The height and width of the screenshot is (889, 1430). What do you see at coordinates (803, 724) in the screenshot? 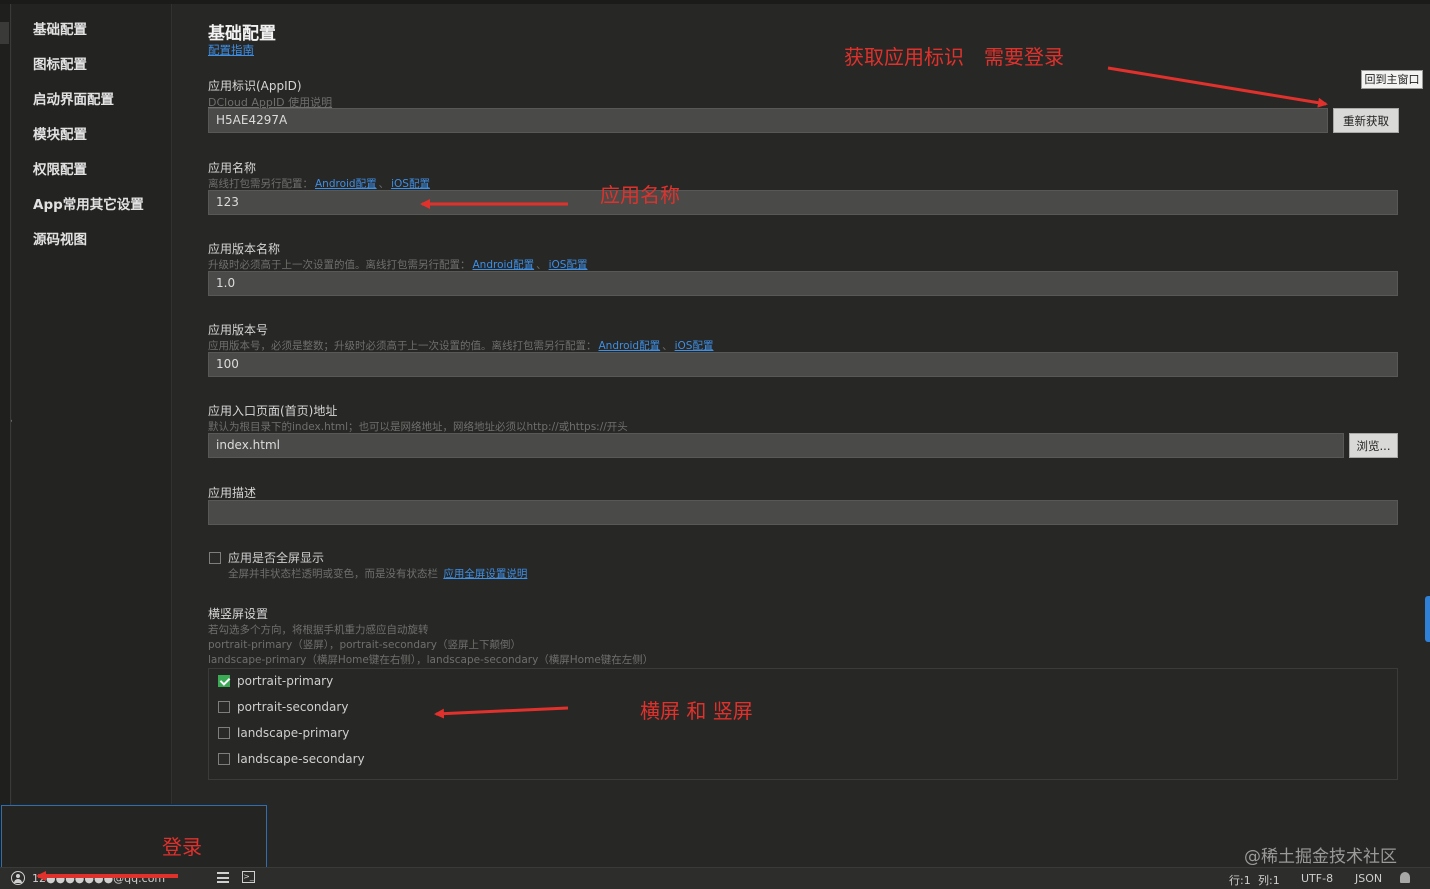
I see `orientation-options-box` at bounding box center [803, 724].